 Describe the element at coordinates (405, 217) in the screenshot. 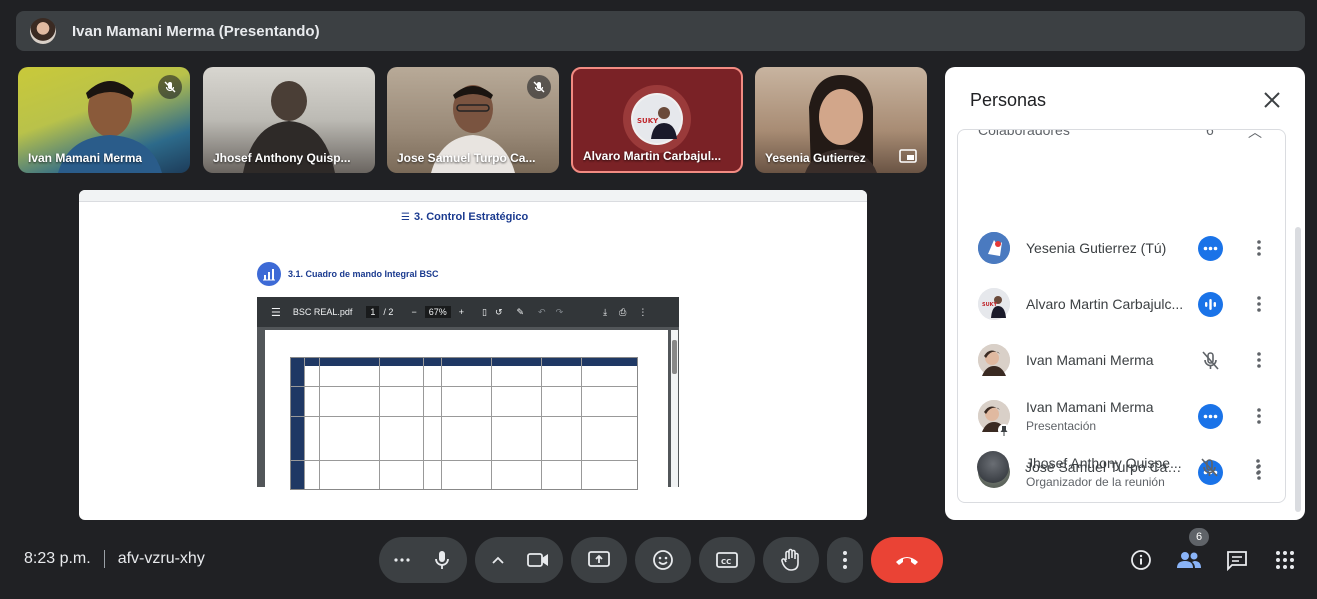

I see `list-icon: ☰` at that location.